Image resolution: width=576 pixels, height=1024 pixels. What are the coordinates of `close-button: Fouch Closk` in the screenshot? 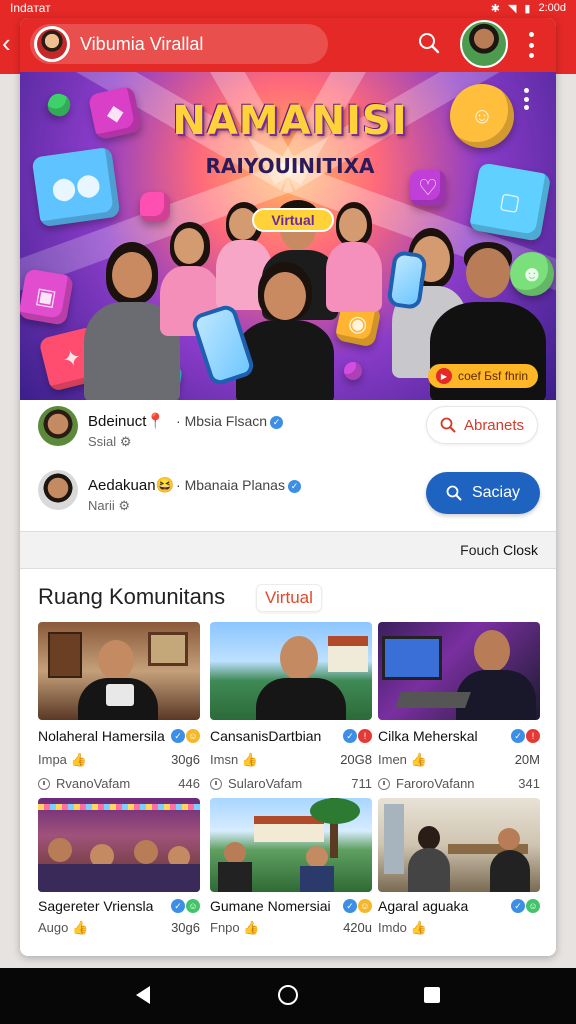 It's located at (499, 550).